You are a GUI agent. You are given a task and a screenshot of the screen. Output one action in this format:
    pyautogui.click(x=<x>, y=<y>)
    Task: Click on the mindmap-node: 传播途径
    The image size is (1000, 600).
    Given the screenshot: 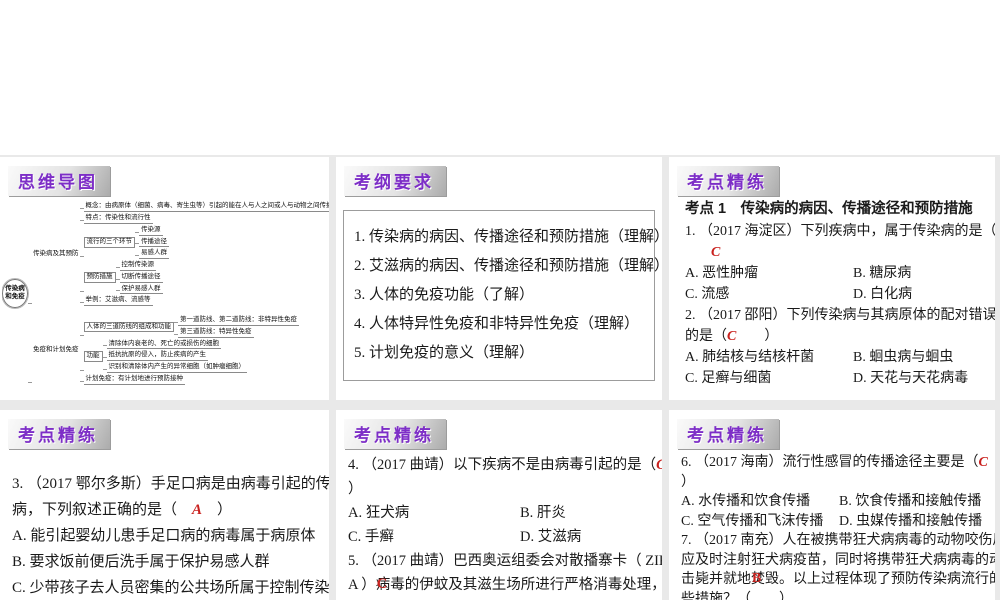 What is the action you would take?
    pyautogui.click(x=152, y=243)
    